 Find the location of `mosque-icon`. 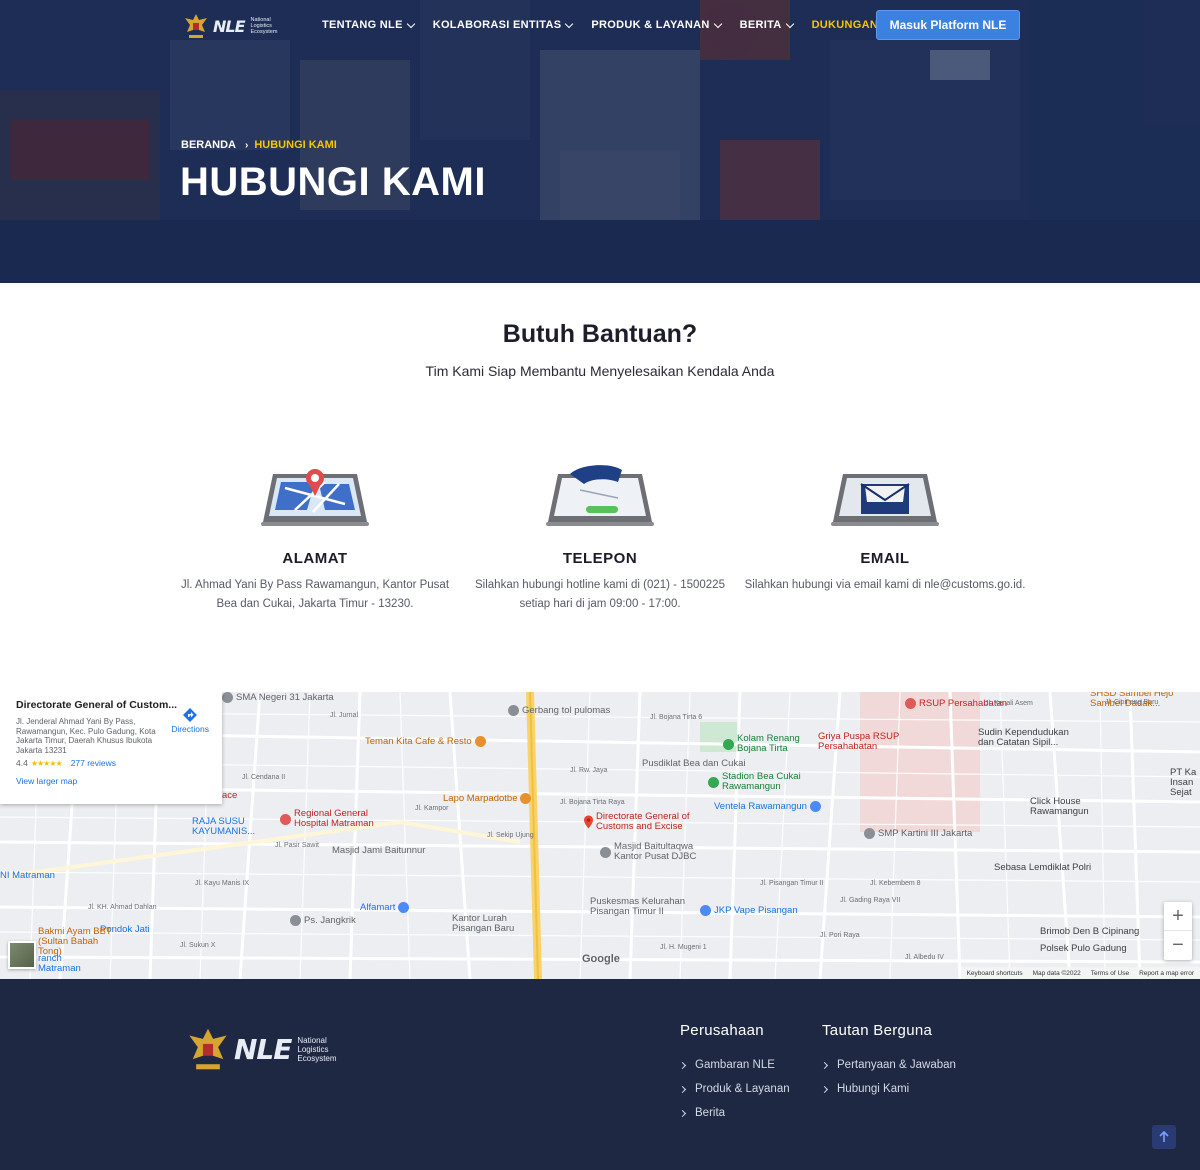

mosque-icon is located at coordinates (605, 852).